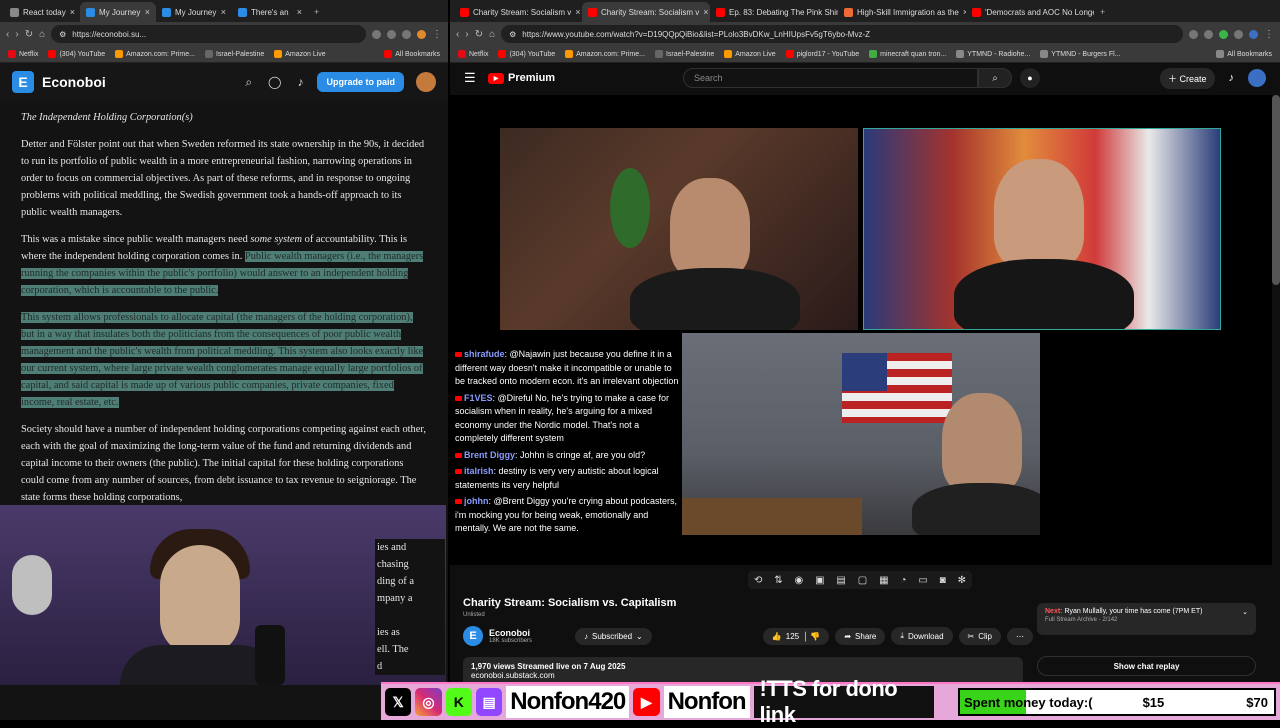 Image resolution: width=1280 pixels, height=728 pixels. Describe the element at coordinates (922, 636) in the screenshot. I see `download-button: ⤓ Download` at that location.